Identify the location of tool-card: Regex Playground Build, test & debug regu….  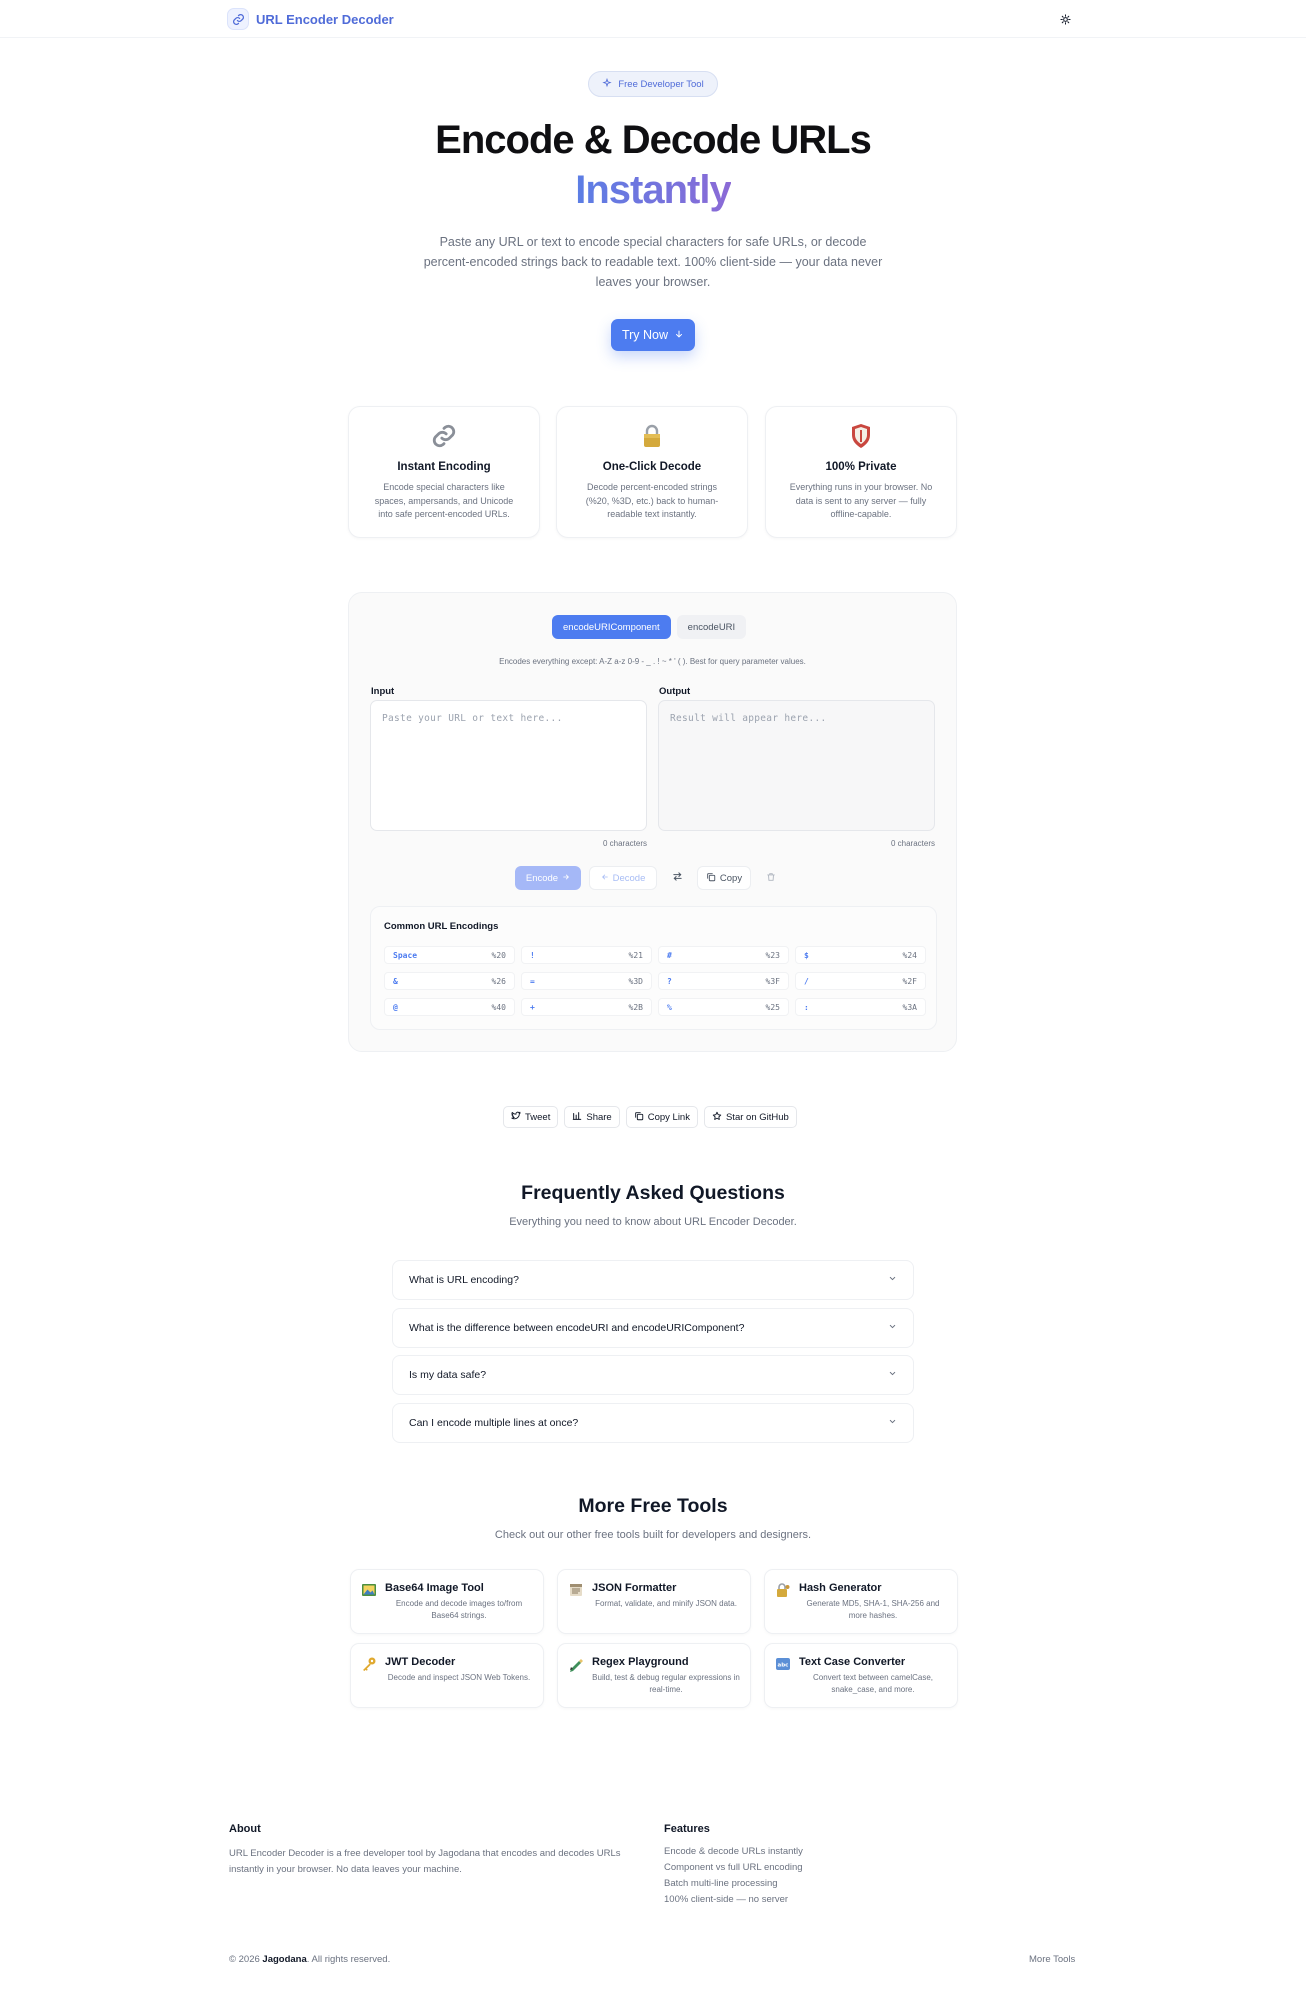
(654, 1675).